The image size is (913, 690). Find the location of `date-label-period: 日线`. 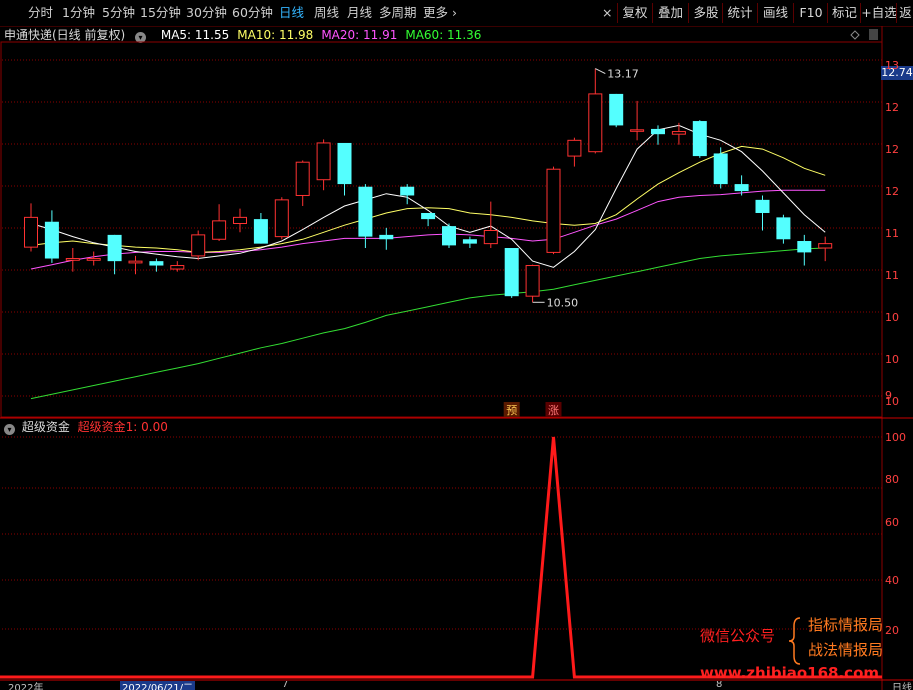

date-label-period: 日线 is located at coordinates (902, 686).